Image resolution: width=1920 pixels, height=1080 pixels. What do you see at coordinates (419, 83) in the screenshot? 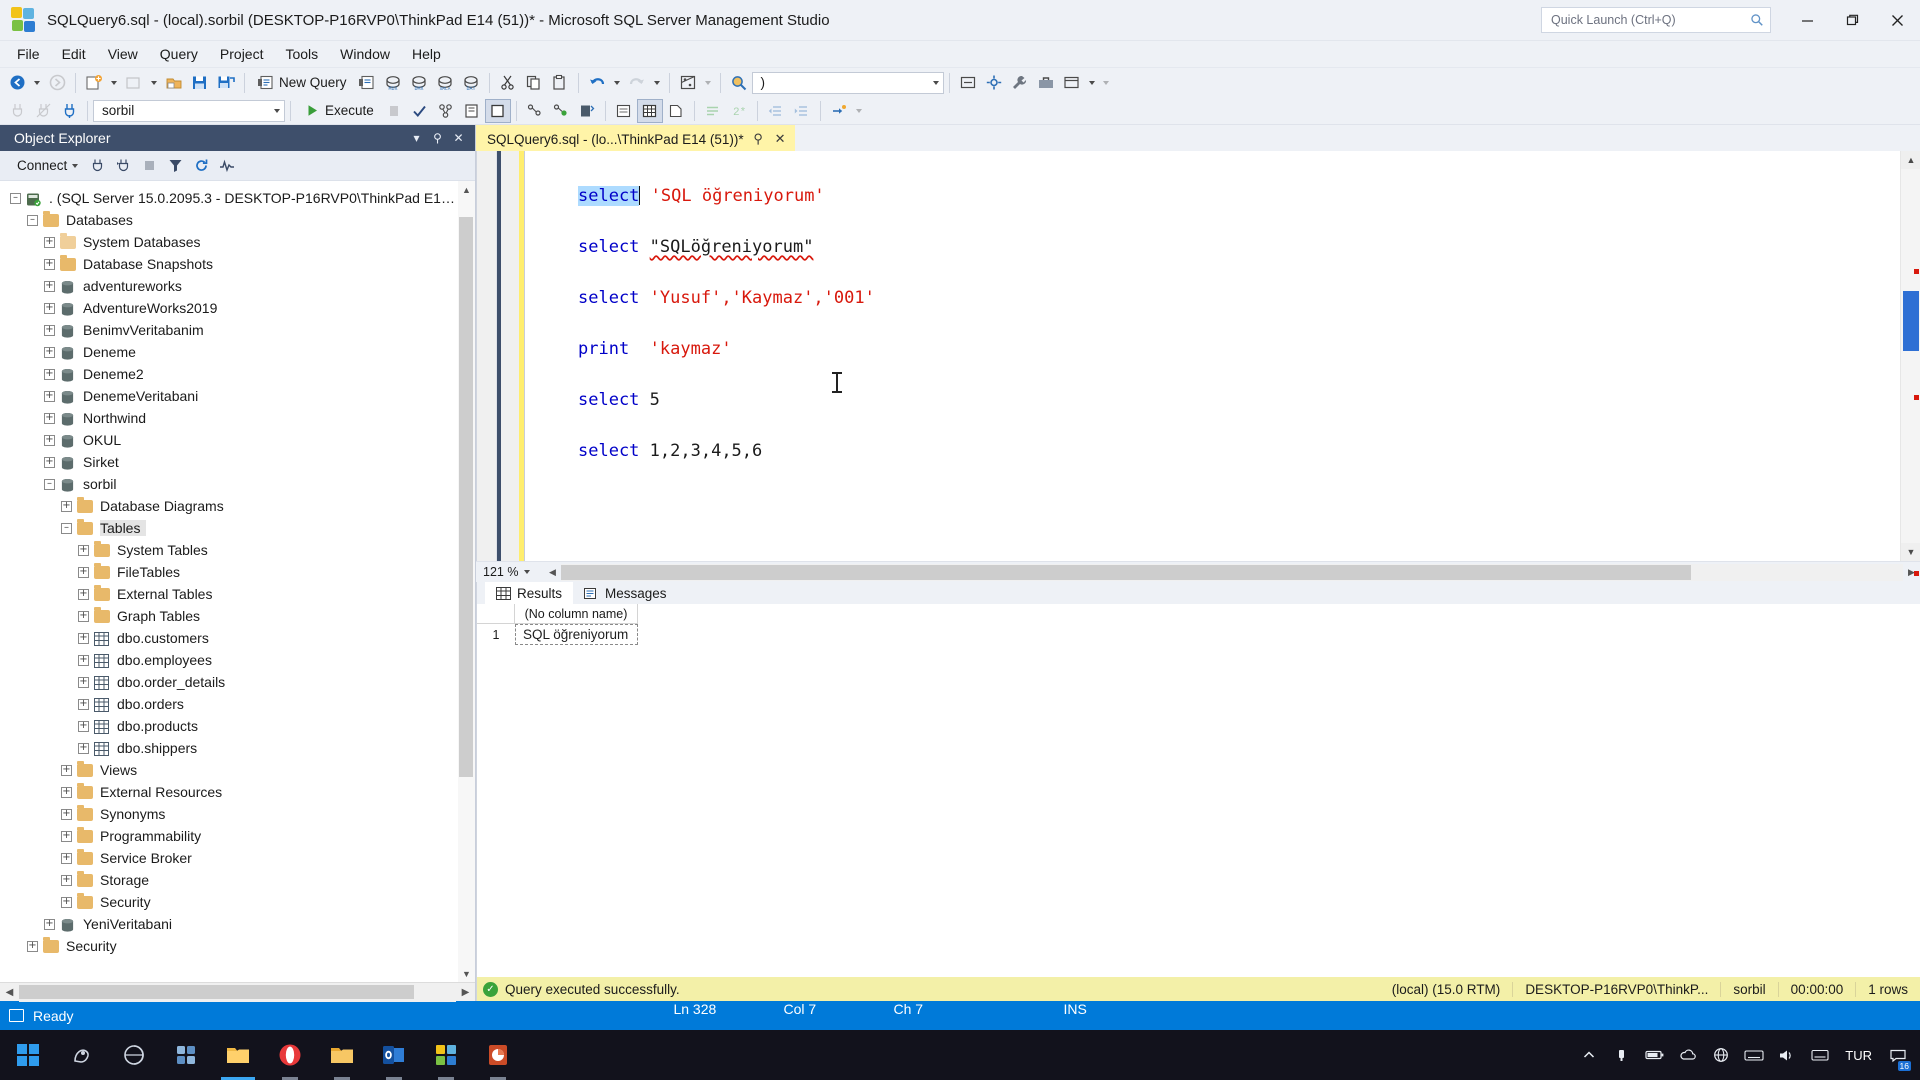
I see `new-analysis-services-dmx-query-icon: DMX` at bounding box center [419, 83].